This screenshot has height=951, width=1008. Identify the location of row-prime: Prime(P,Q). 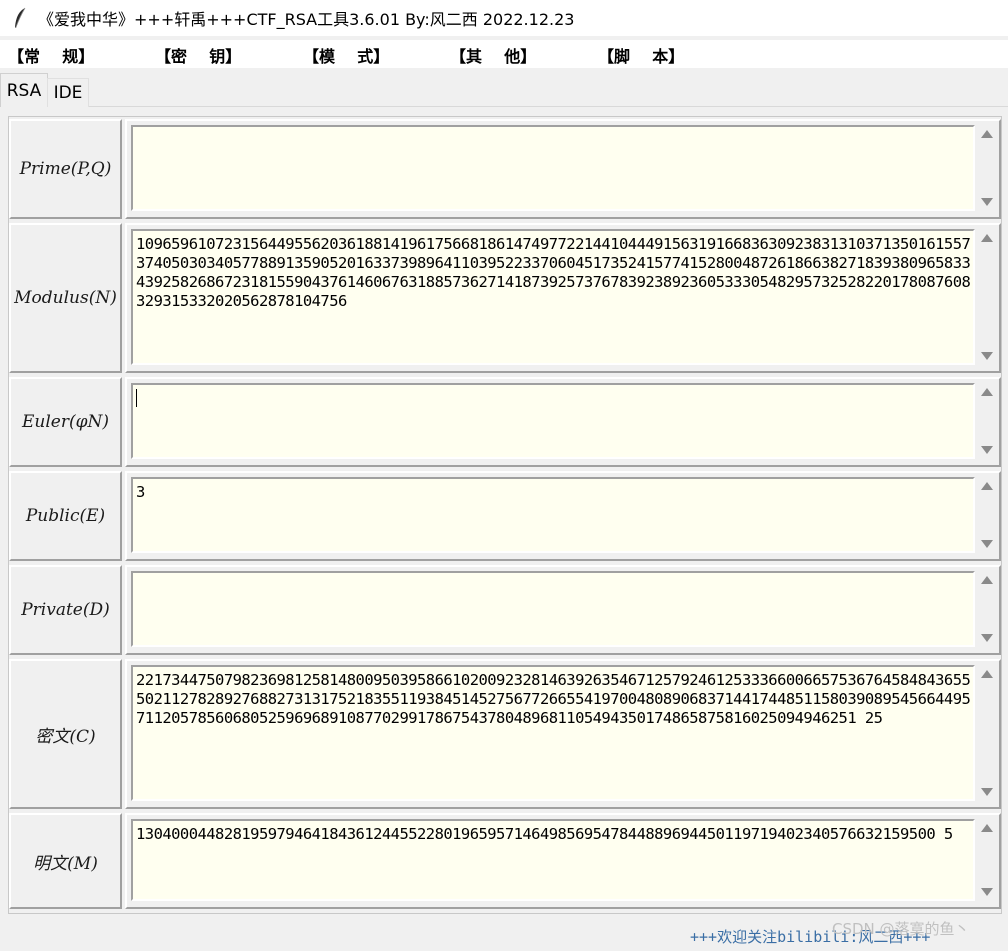
(505, 169).